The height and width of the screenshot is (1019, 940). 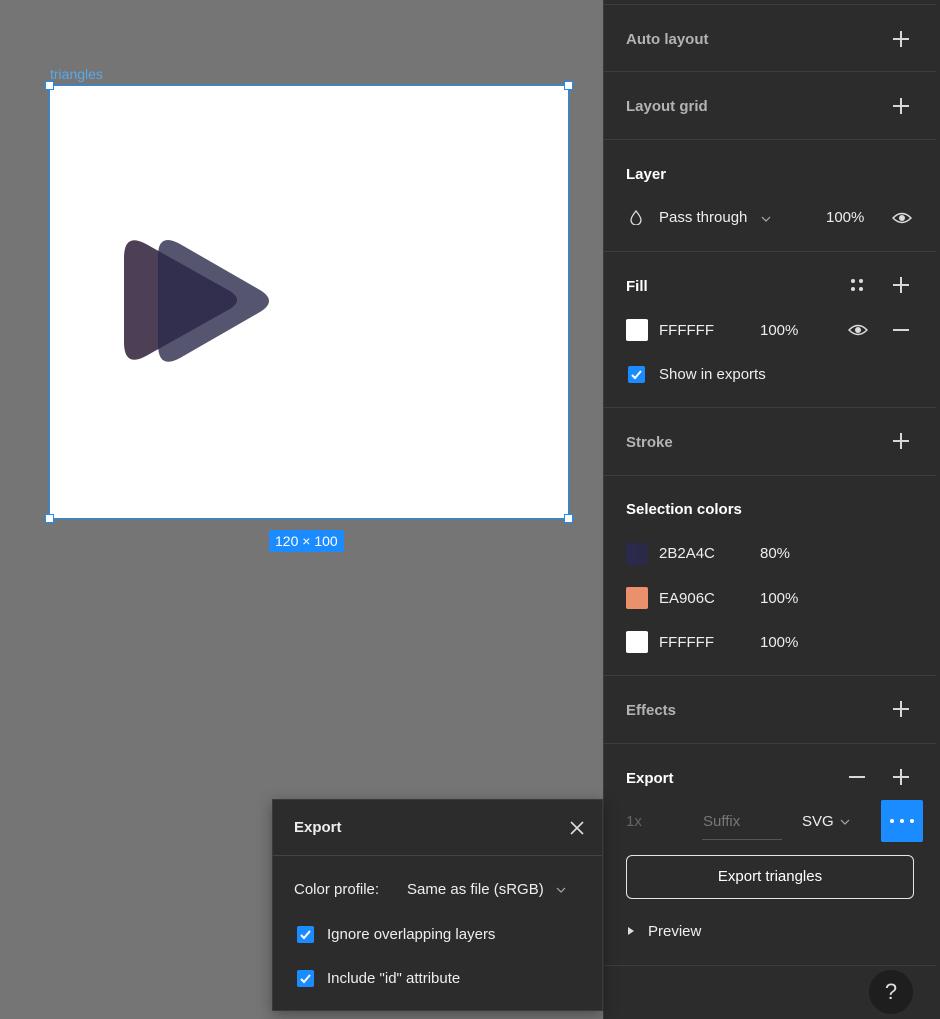 I want to click on fill-visibility-eye-icon, so click(x=858, y=330).